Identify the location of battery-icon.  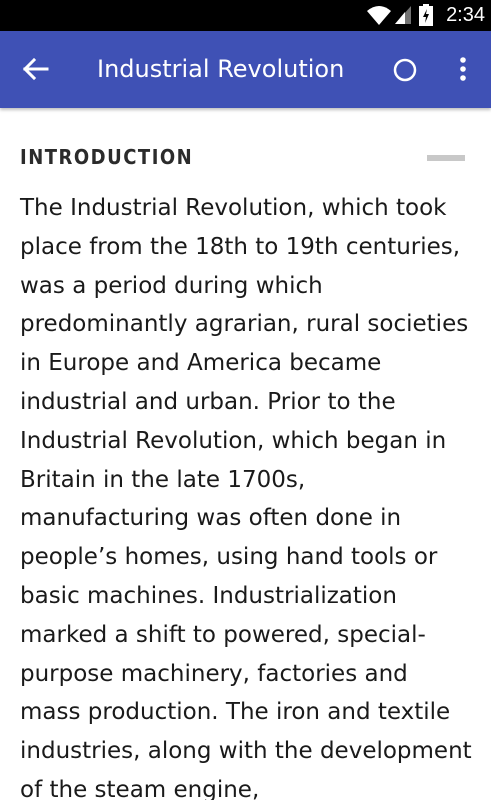
(426, 17).